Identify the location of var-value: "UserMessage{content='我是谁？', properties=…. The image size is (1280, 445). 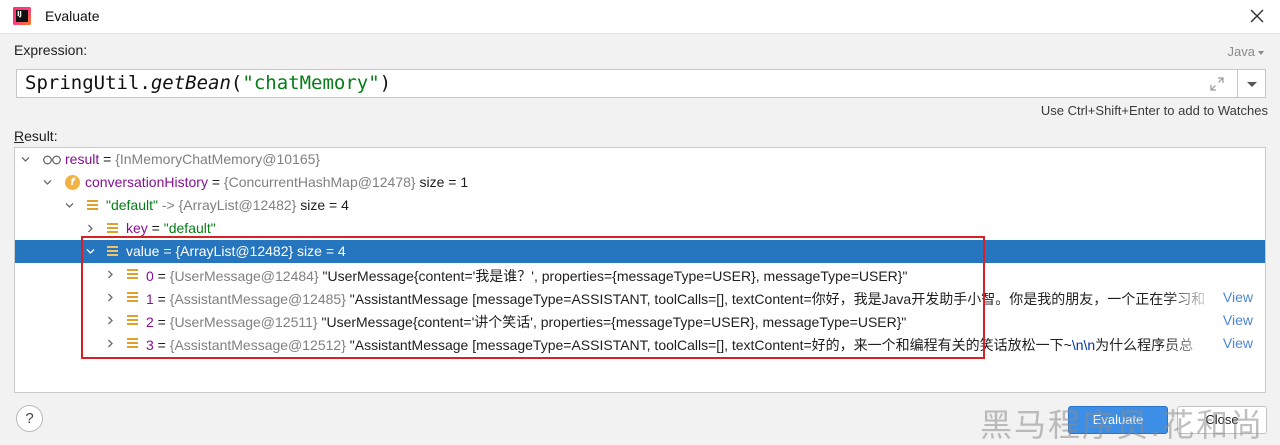
(613, 276).